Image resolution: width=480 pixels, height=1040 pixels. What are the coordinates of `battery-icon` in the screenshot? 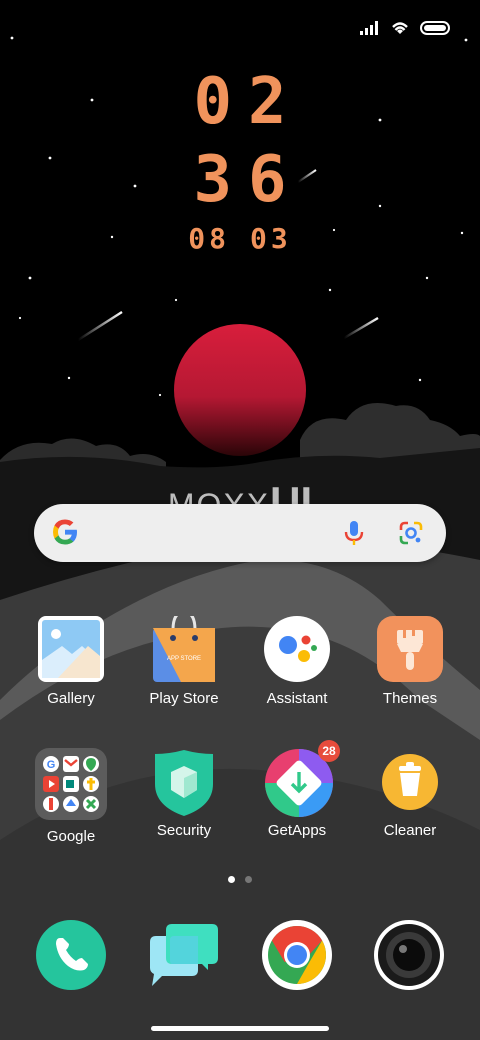 It's located at (435, 28).